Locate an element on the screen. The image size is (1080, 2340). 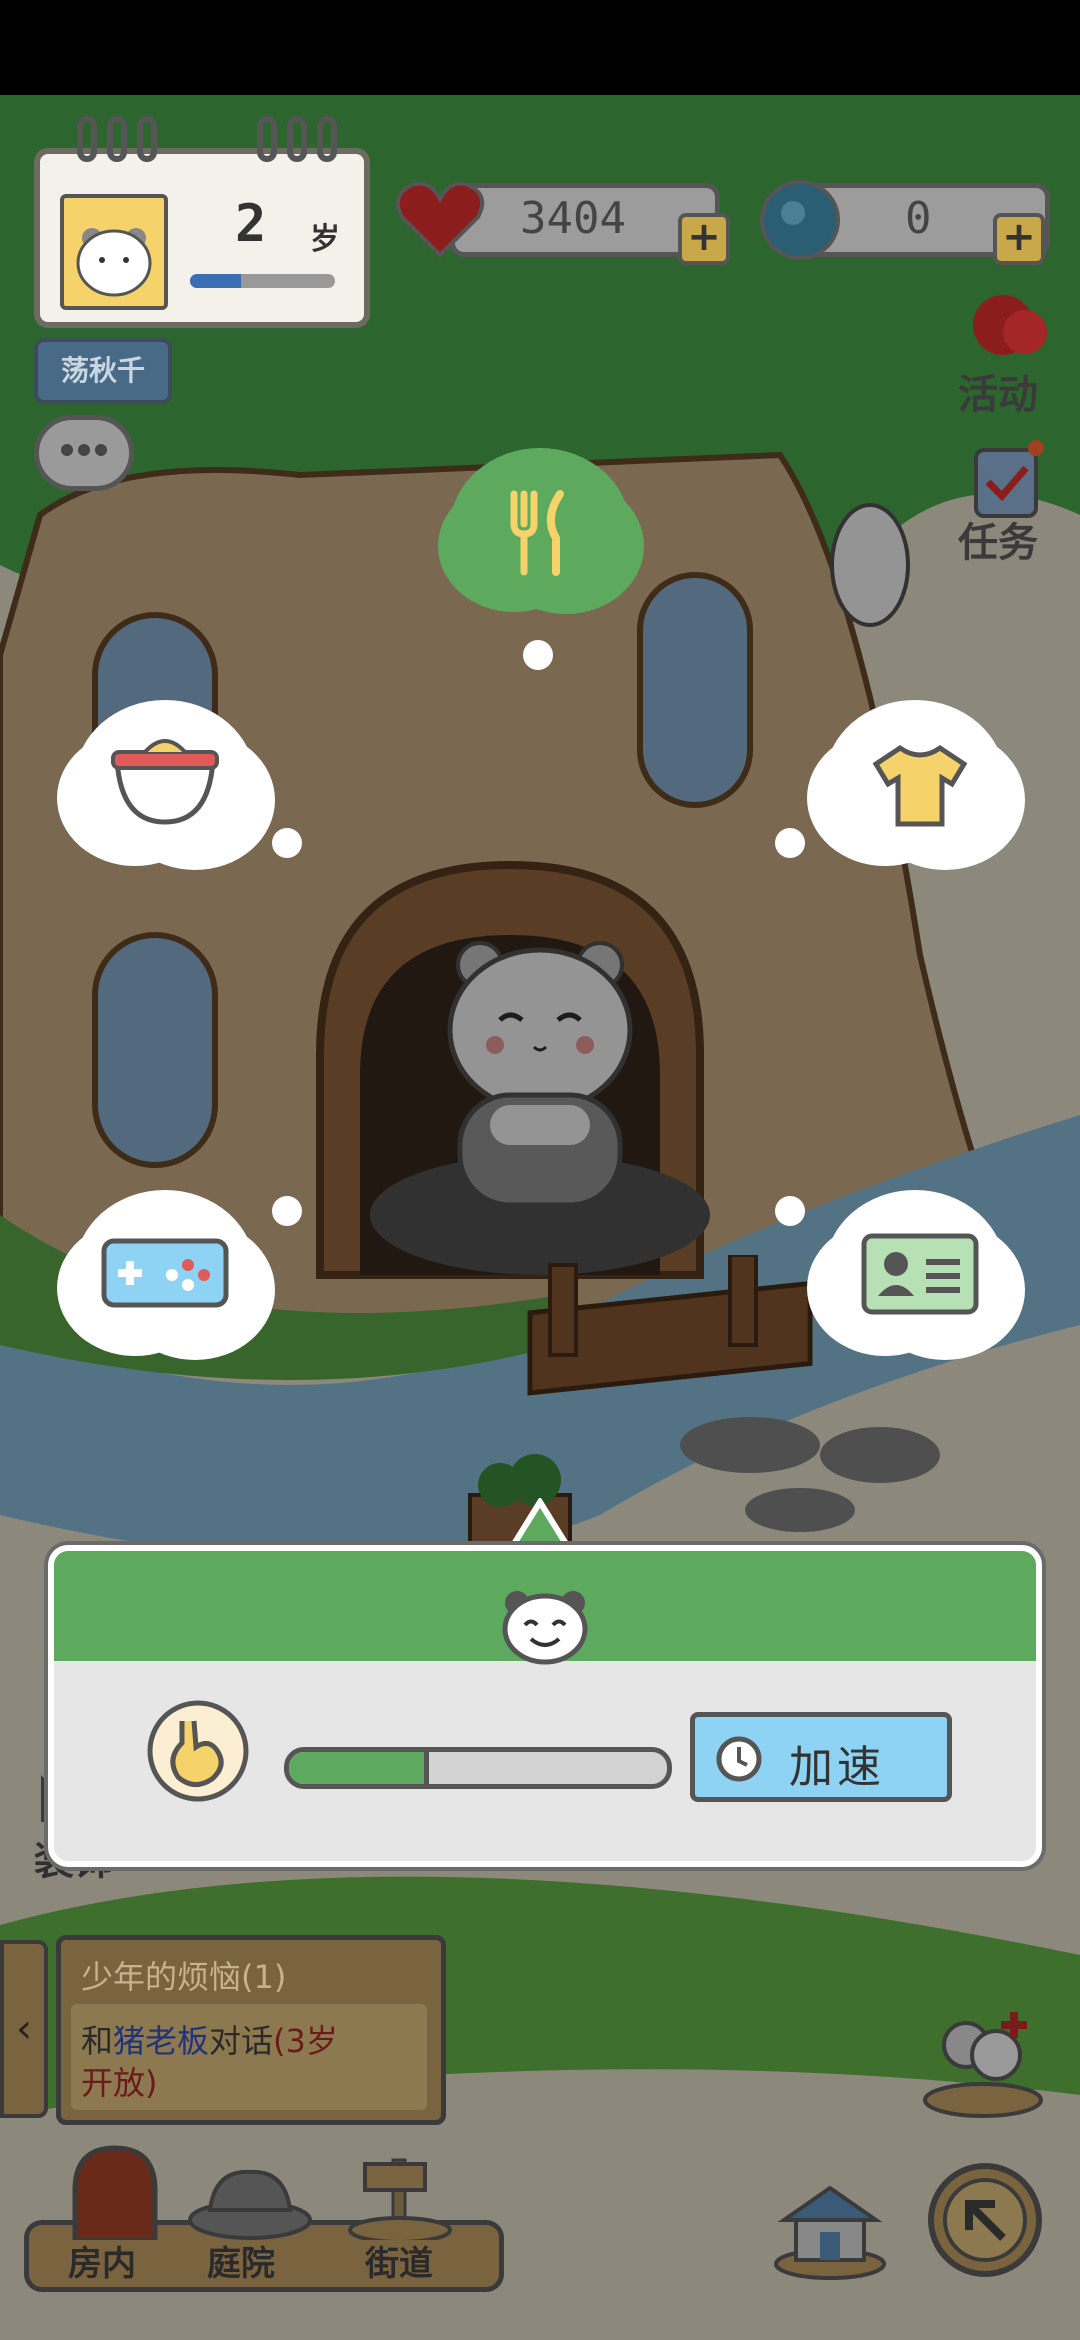
food-bowl-icon is located at coordinates (165, 782).